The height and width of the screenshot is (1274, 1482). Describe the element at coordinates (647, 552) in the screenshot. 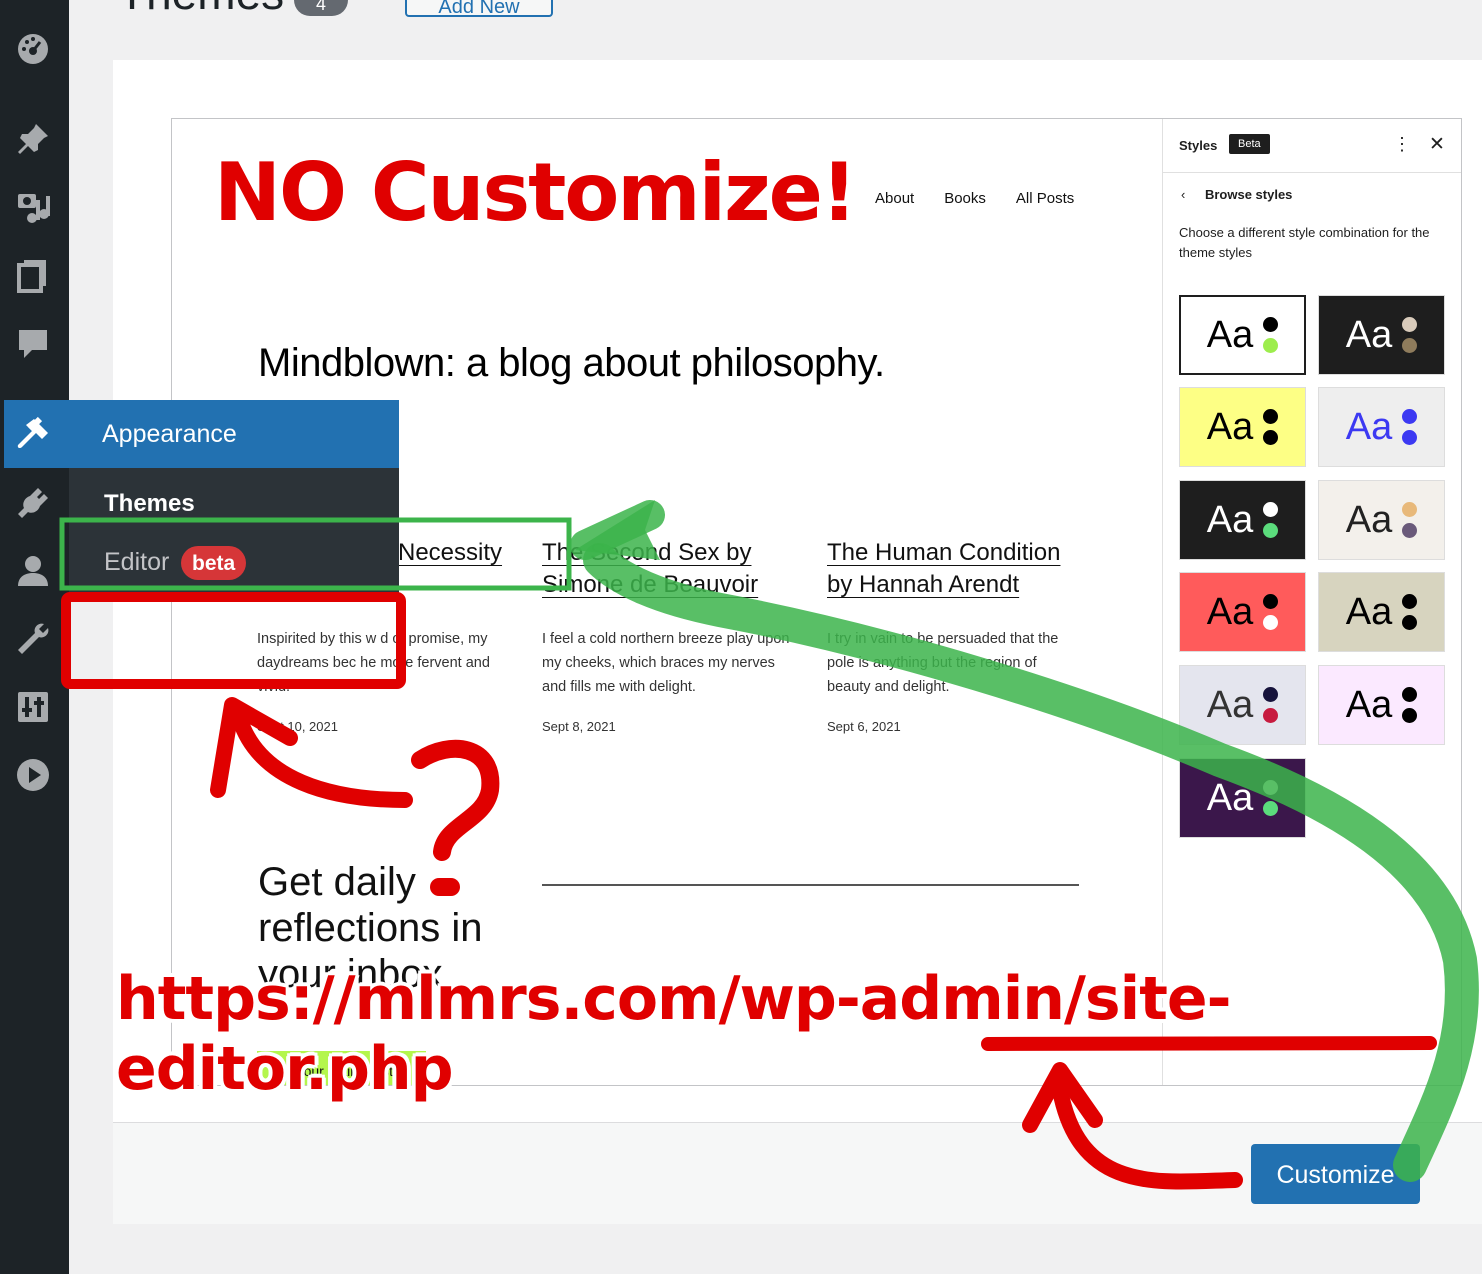

I see `post-title-2-line1: The Second Sex by` at that location.